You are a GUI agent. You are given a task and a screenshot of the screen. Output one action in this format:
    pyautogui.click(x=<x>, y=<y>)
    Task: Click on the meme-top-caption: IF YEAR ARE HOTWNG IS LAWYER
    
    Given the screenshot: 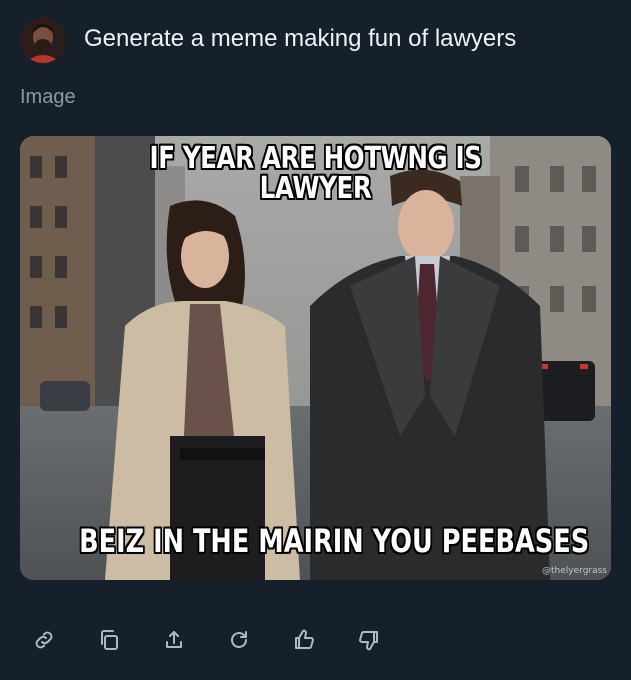 What is the action you would take?
    pyautogui.click(x=315, y=174)
    